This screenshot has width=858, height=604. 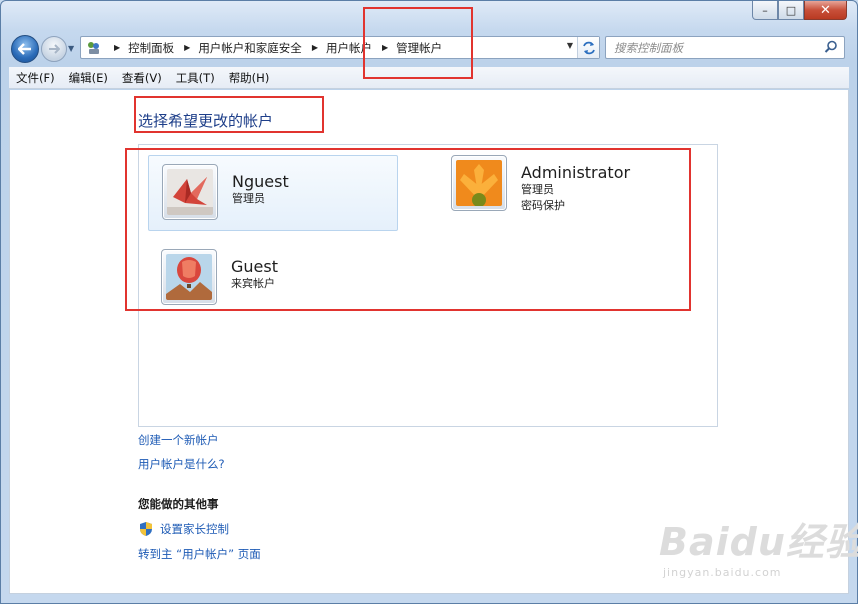 I want to click on minimize-icon: –, so click(x=765, y=10).